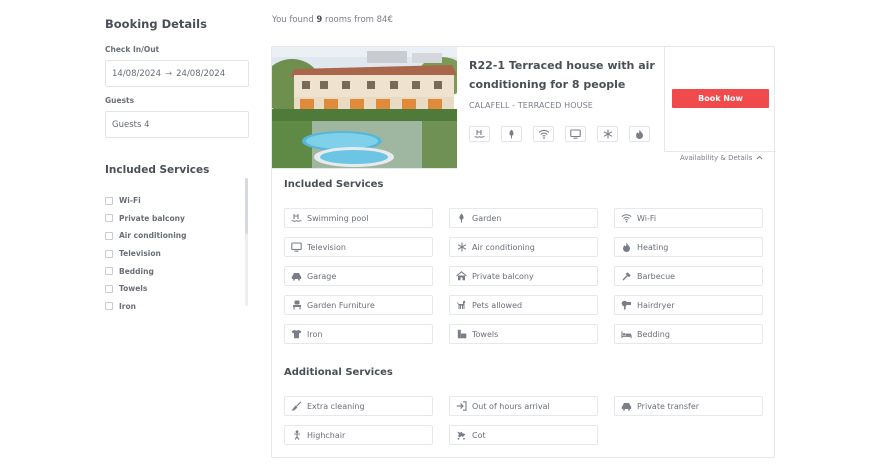 Image resolution: width=880 pixels, height=472 pixels. Describe the element at coordinates (688, 276) in the screenshot. I see `service-tile: Barbecue` at that location.